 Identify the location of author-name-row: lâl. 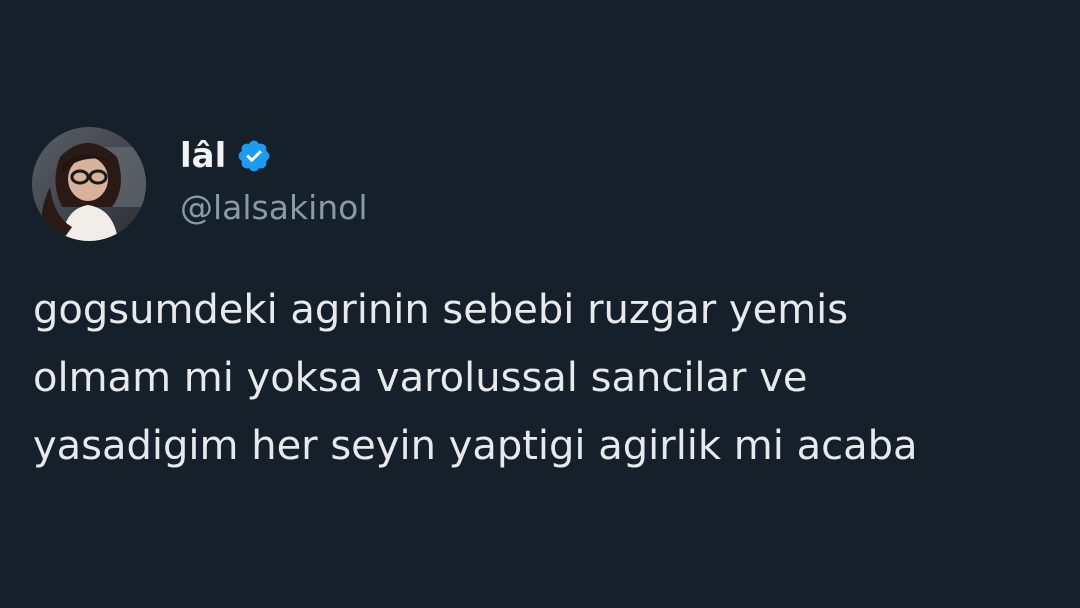
(226, 156).